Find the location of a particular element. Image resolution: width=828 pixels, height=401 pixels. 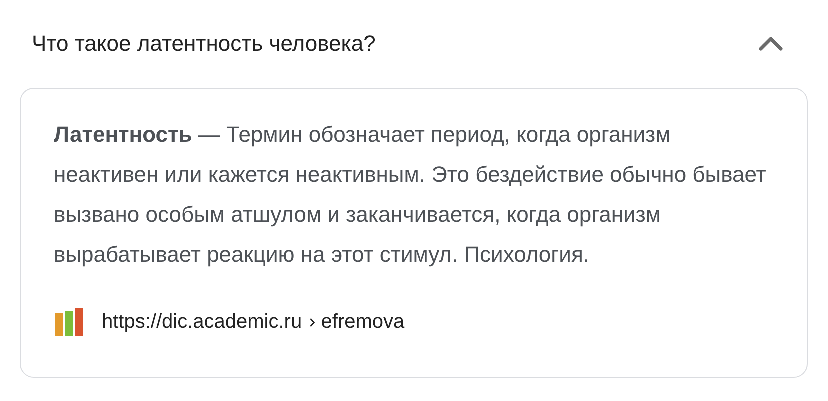

chevron-icon is located at coordinates (771, 44).